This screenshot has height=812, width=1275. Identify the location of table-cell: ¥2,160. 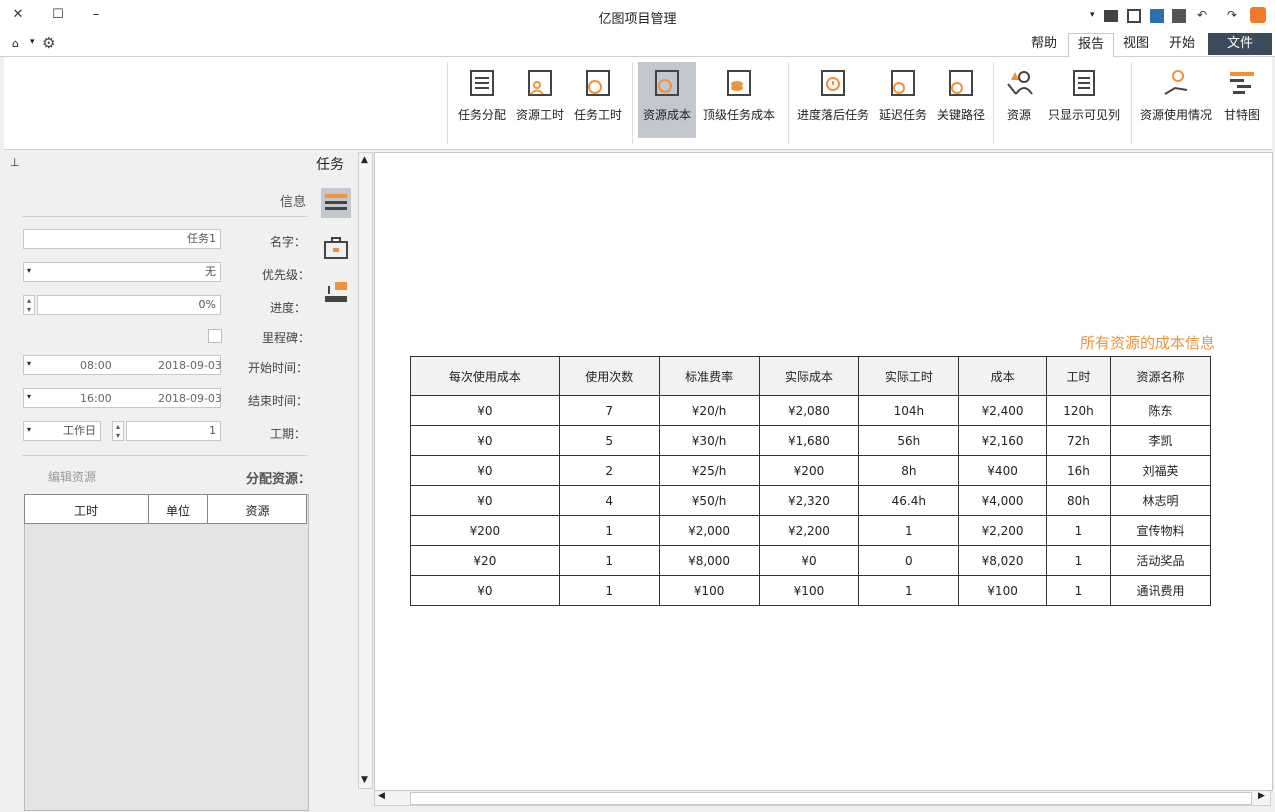
(1002, 440).